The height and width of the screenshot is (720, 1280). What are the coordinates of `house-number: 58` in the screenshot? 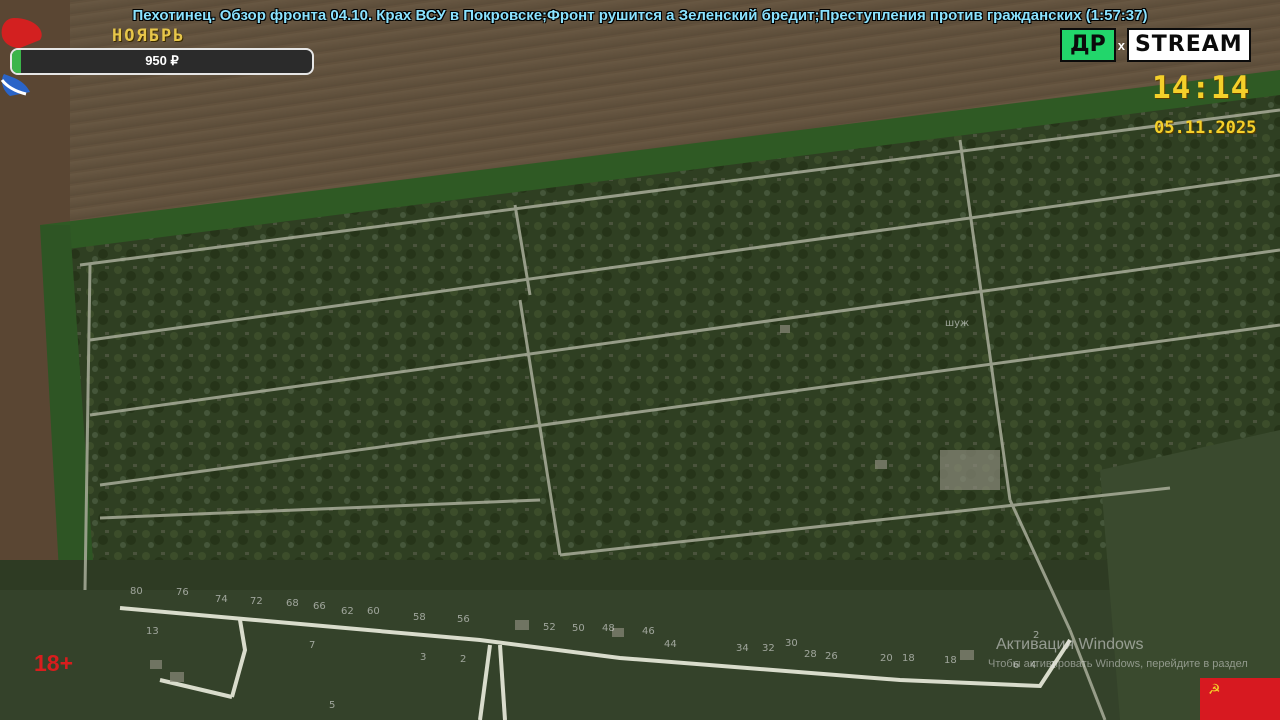 It's located at (419, 617).